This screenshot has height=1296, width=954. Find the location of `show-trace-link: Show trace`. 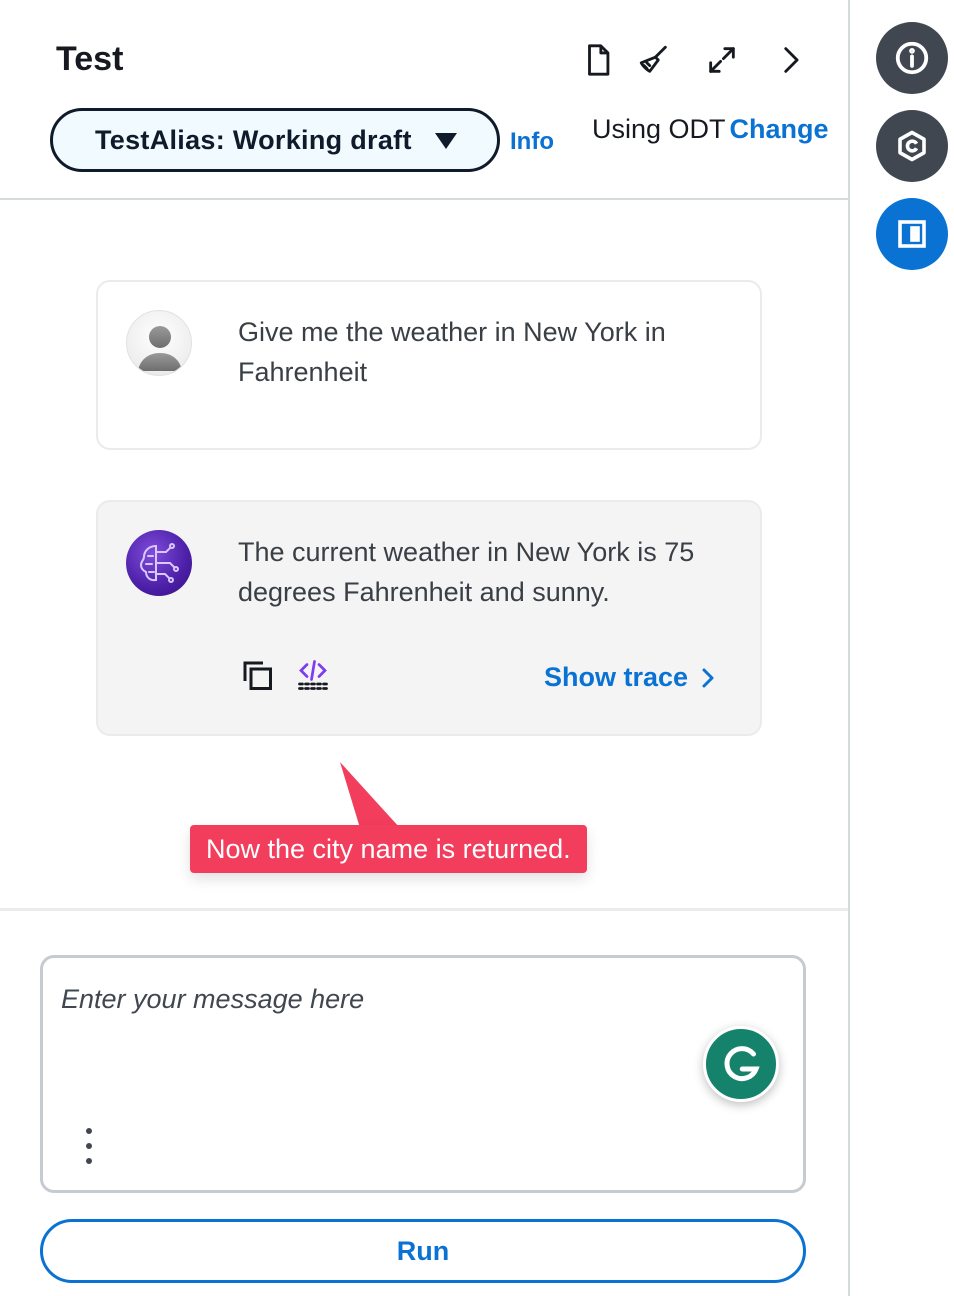

show-trace-link: Show trace is located at coordinates (632, 677).